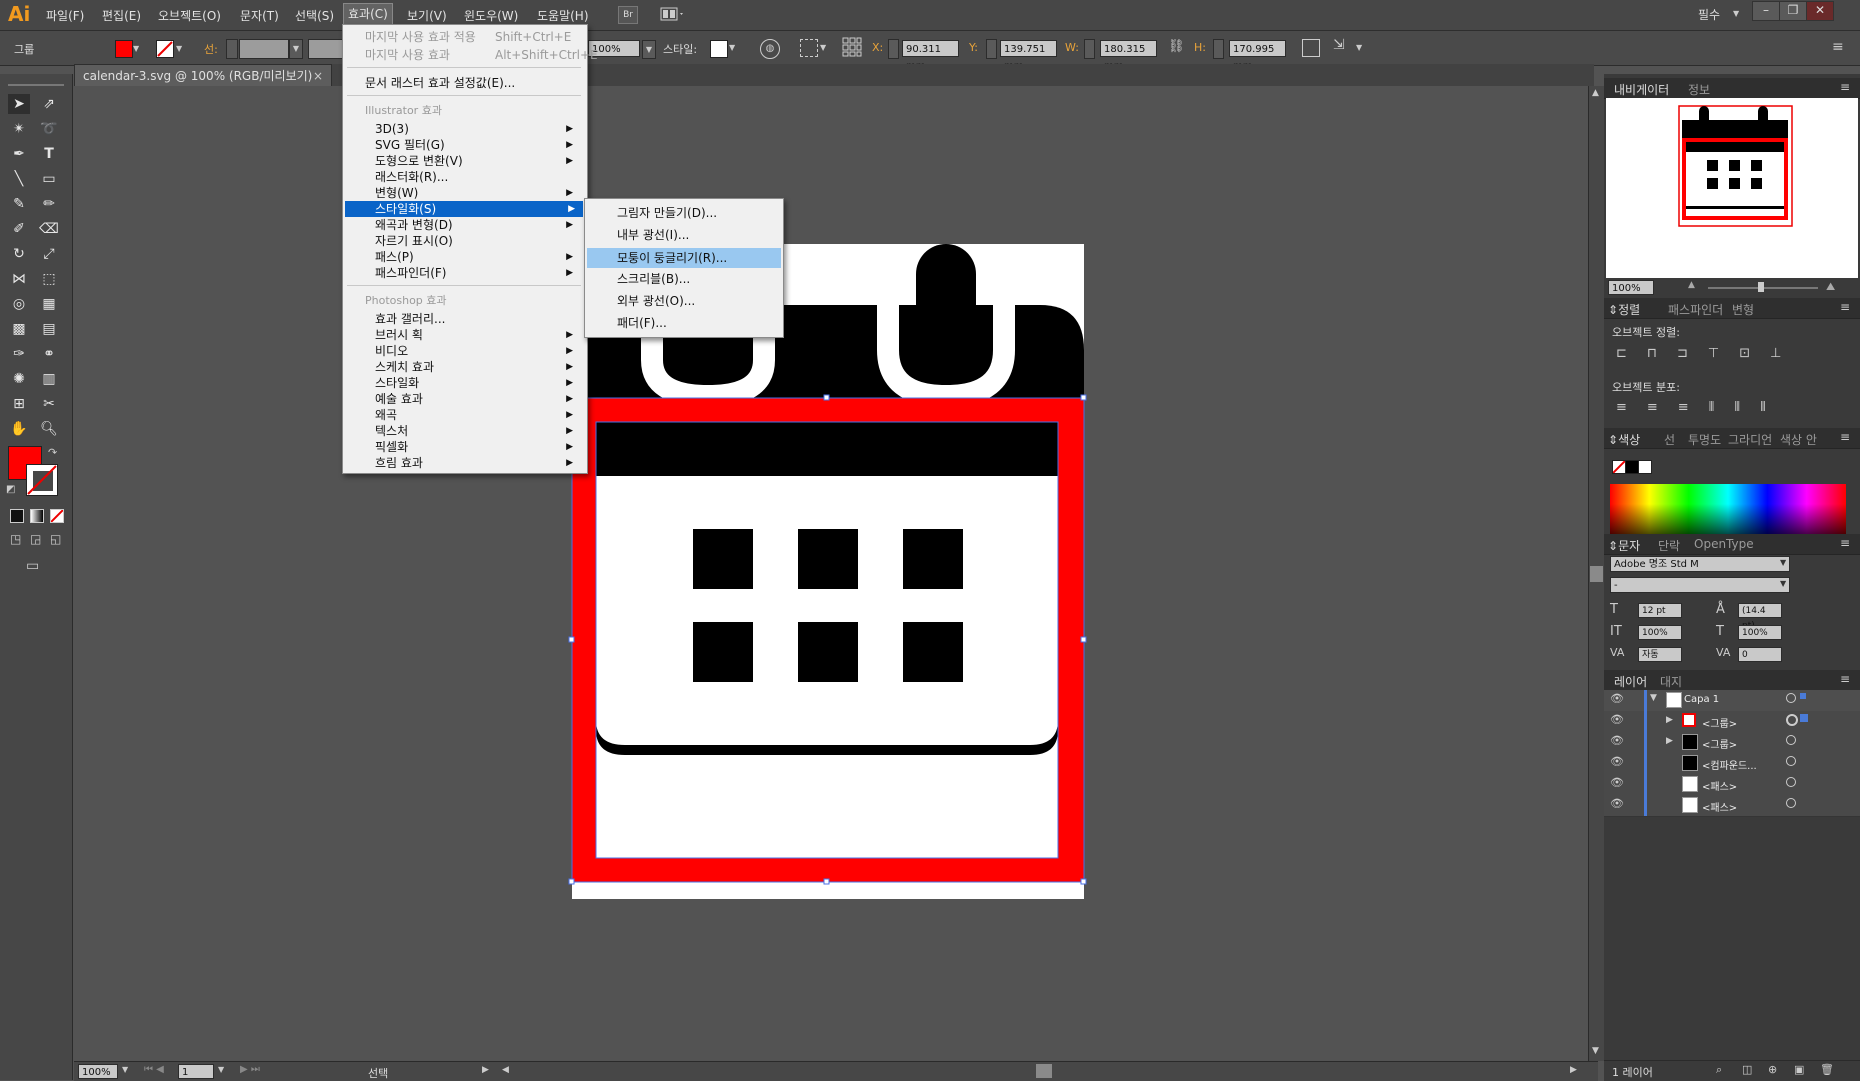 This screenshot has width=1860, height=1081. What do you see at coordinates (1743, 309) in the screenshot?
I see `tab-transform: 변형` at bounding box center [1743, 309].